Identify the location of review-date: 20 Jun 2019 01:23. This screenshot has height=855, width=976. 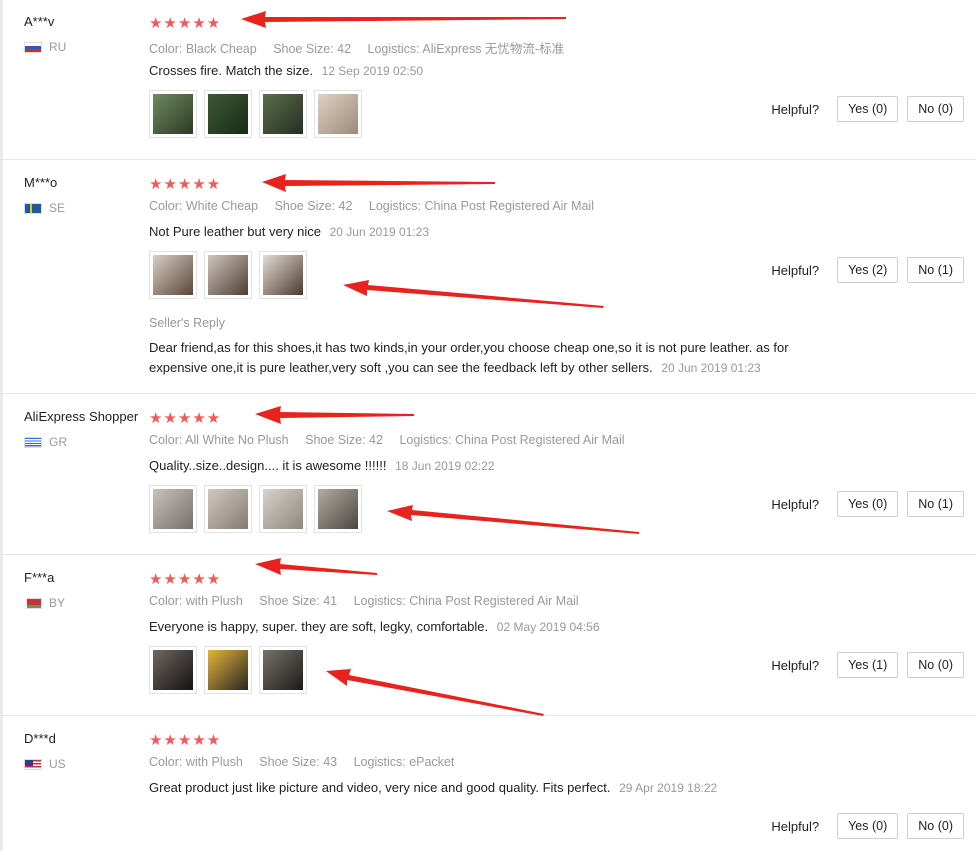
(379, 232).